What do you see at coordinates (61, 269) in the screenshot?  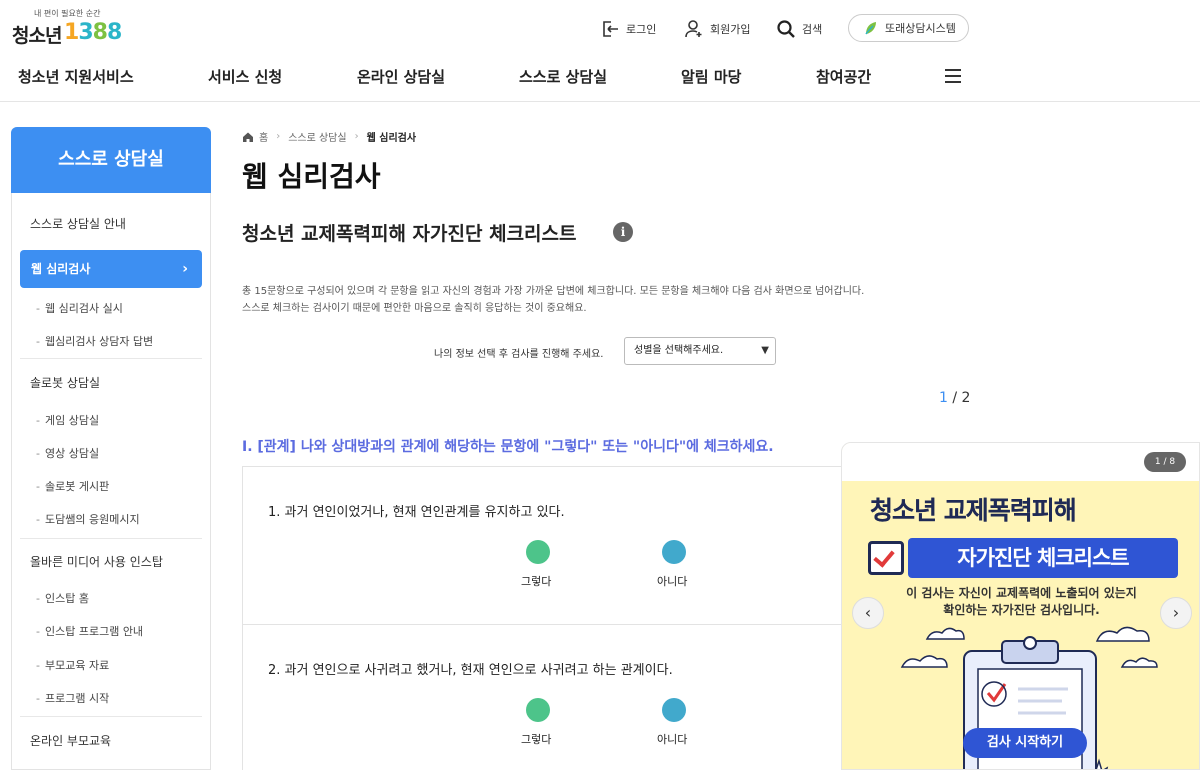 I see `sidebar-item-label: 웹 심리검사` at bounding box center [61, 269].